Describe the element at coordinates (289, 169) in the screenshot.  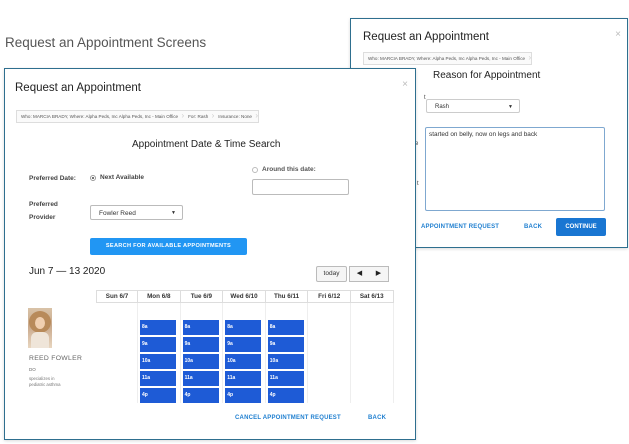
I see `around-date-label: Around this date:` at that location.